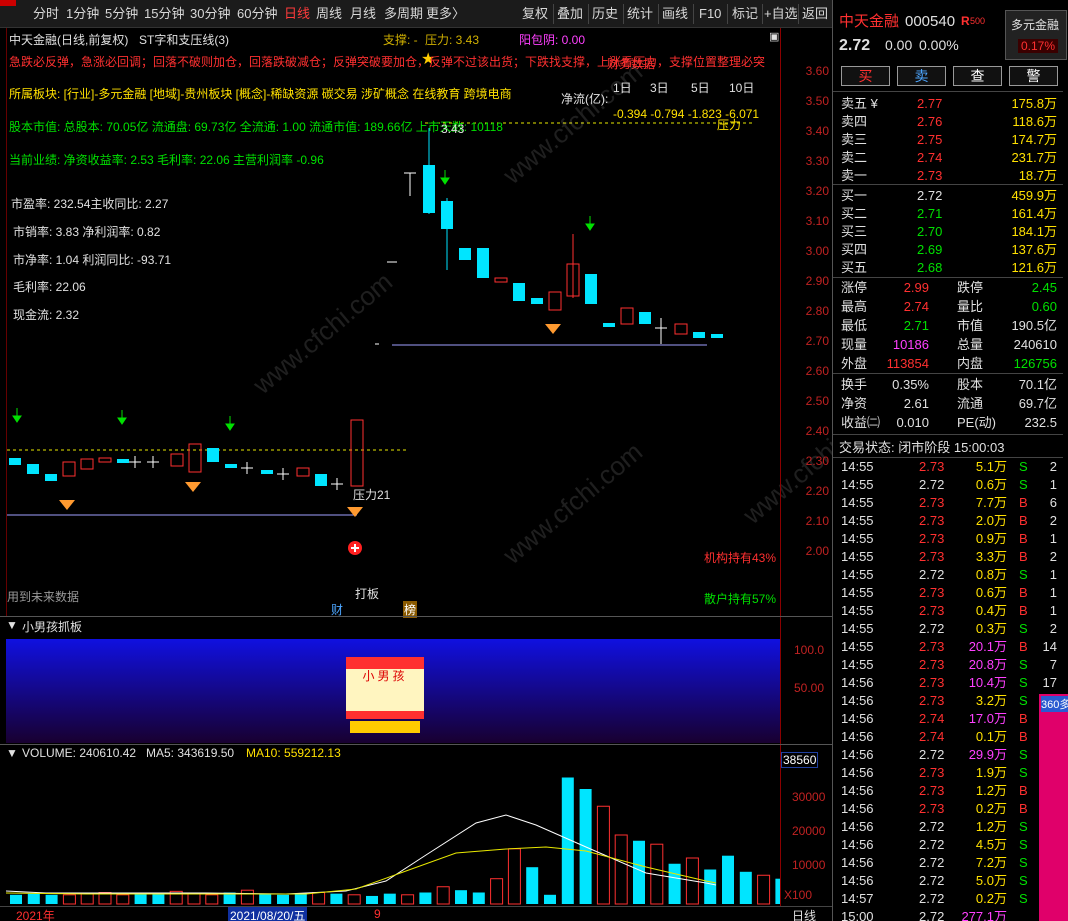 This screenshot has width=1068, height=921. I want to click on tool-f10-button: F10, so click(710, 14).